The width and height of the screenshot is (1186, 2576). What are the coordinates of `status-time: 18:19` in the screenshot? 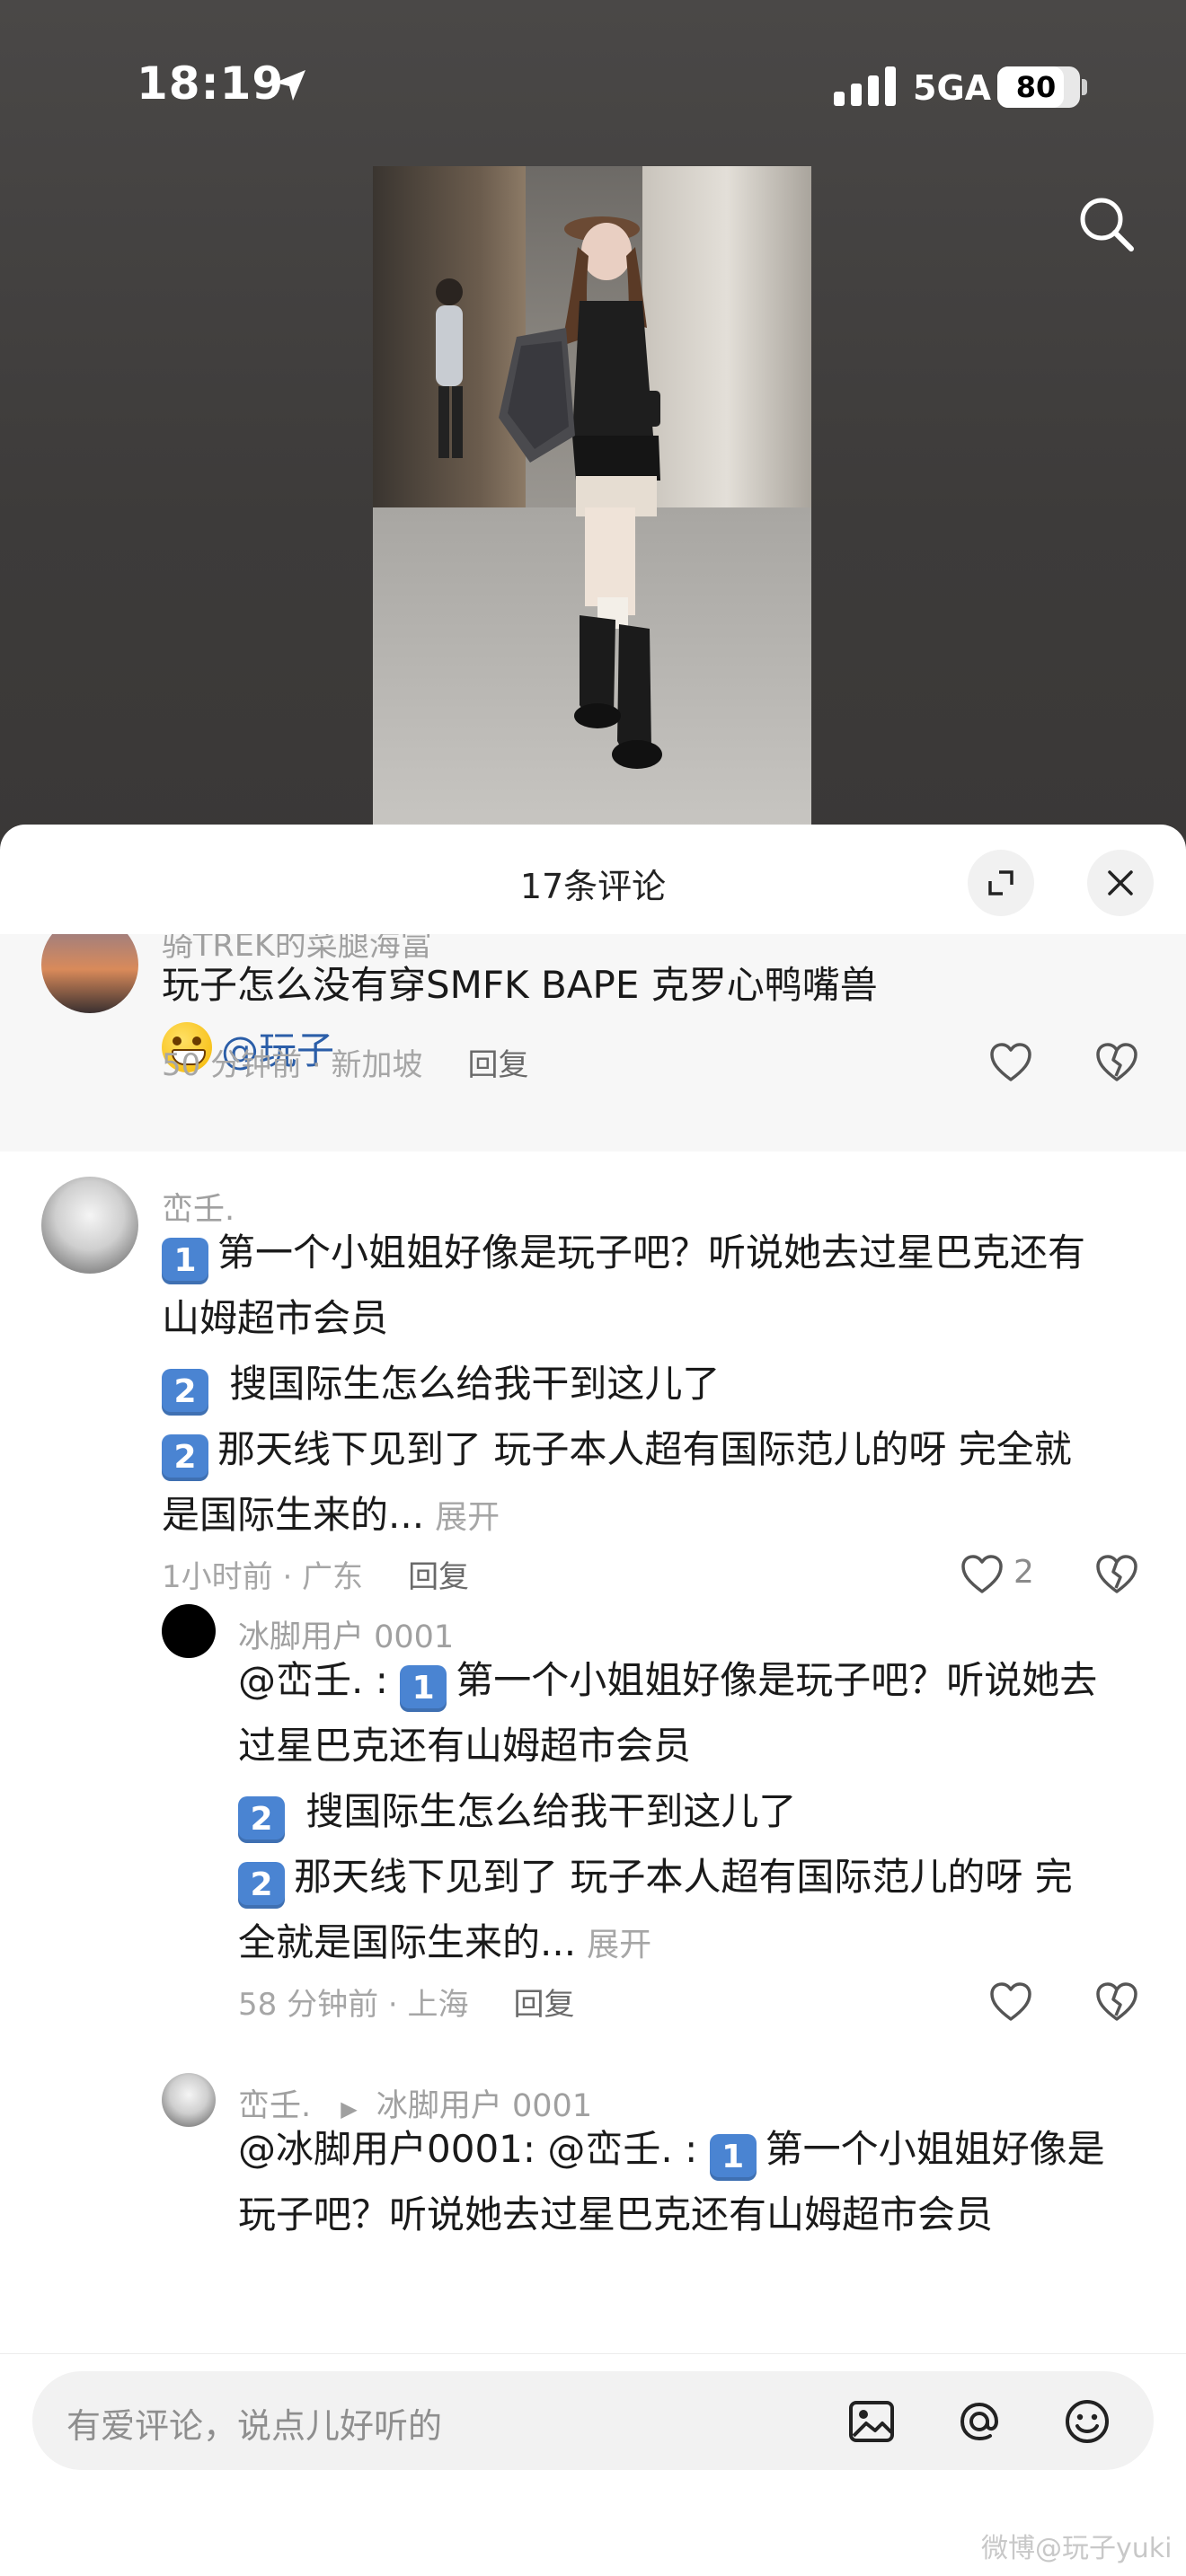 It's located at (211, 83).